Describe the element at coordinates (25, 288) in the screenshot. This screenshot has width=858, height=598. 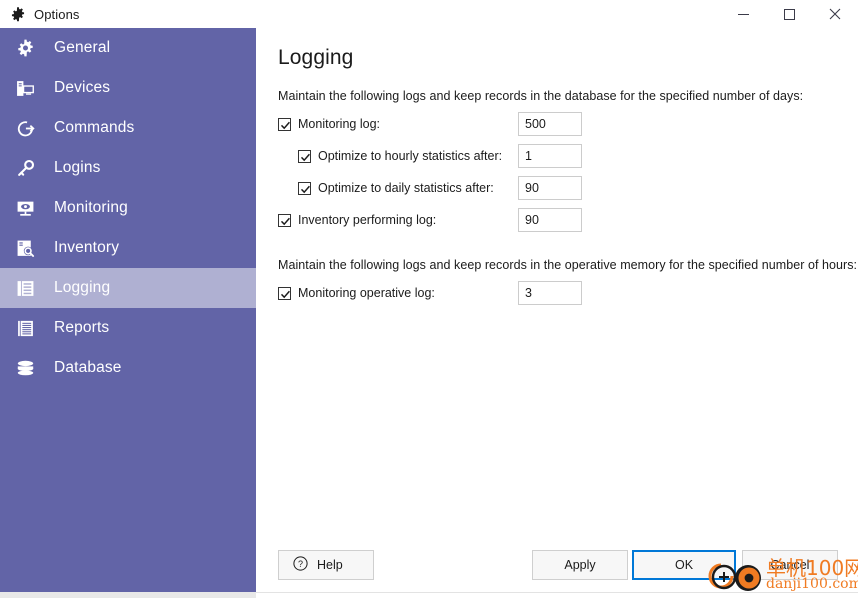
I see `log-book-icon` at that location.